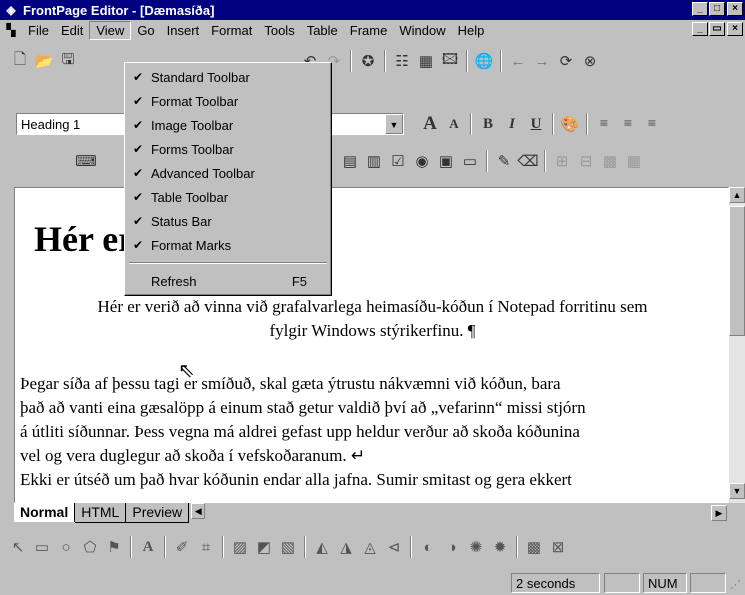 This screenshot has height=595, width=745. I want to click on text-tool-icon: A, so click(148, 547).